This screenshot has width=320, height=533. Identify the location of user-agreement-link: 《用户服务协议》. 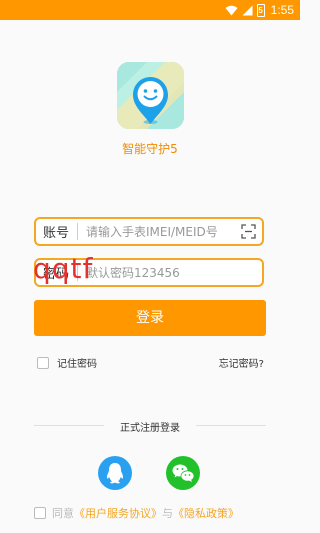
(118, 513).